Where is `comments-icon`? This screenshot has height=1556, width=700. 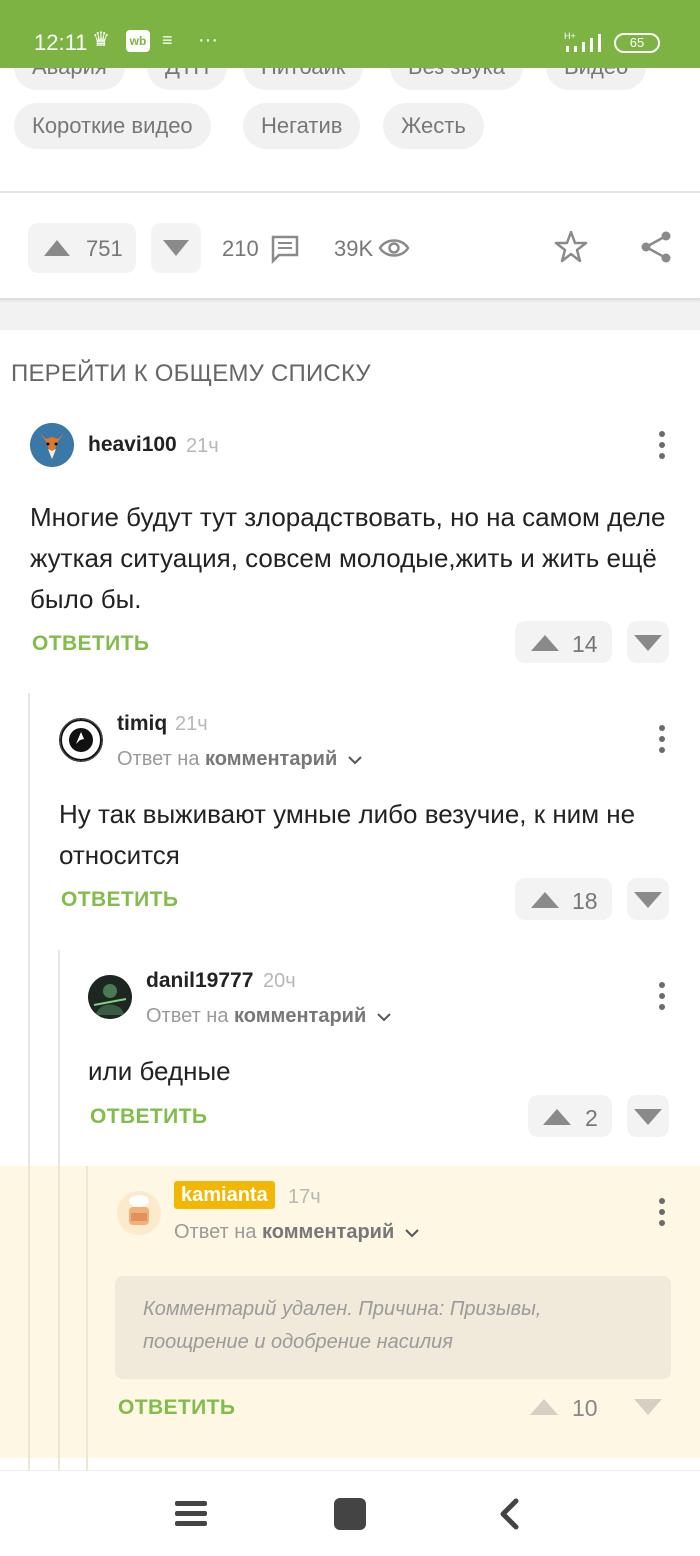
comments-icon is located at coordinates (285, 249).